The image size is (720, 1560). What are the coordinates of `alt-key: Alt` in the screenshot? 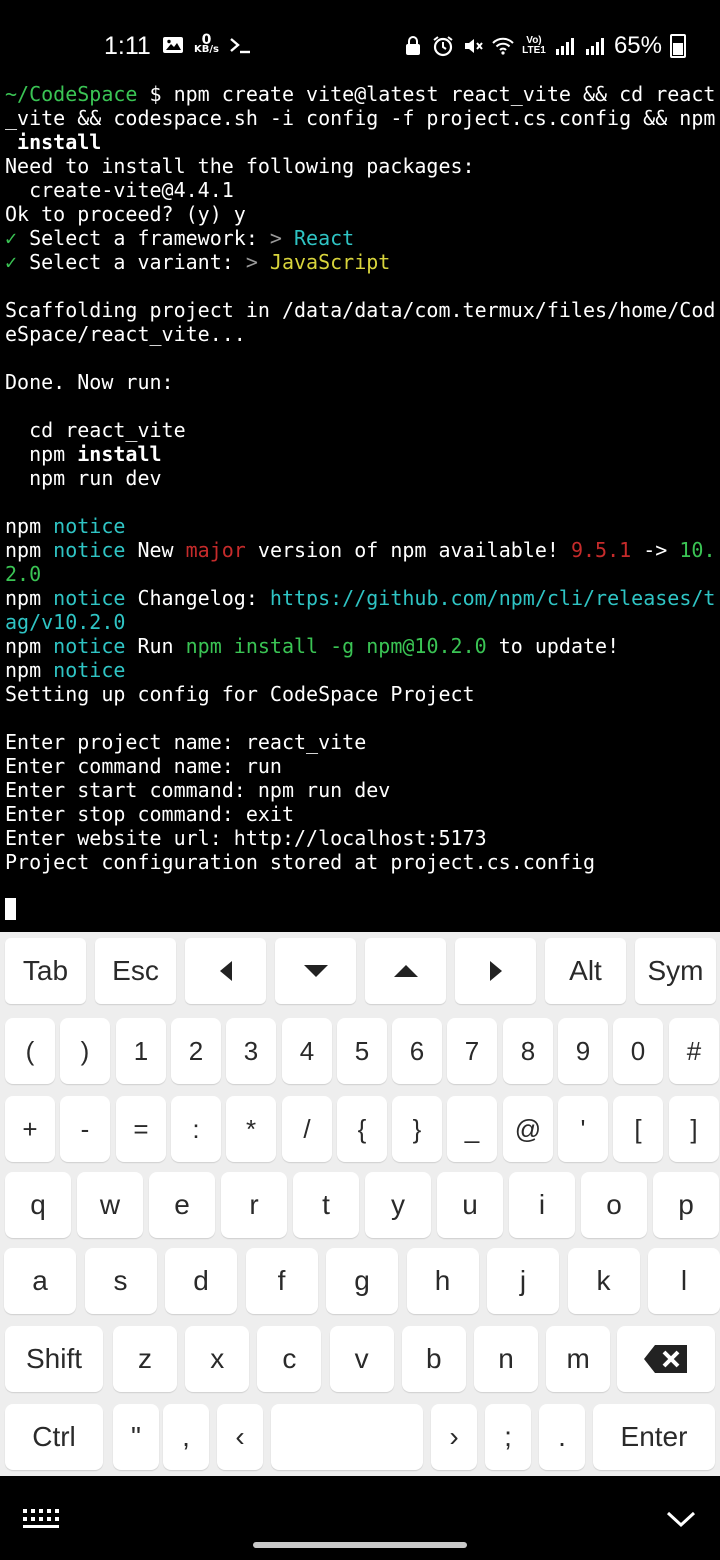 It's located at (585, 971).